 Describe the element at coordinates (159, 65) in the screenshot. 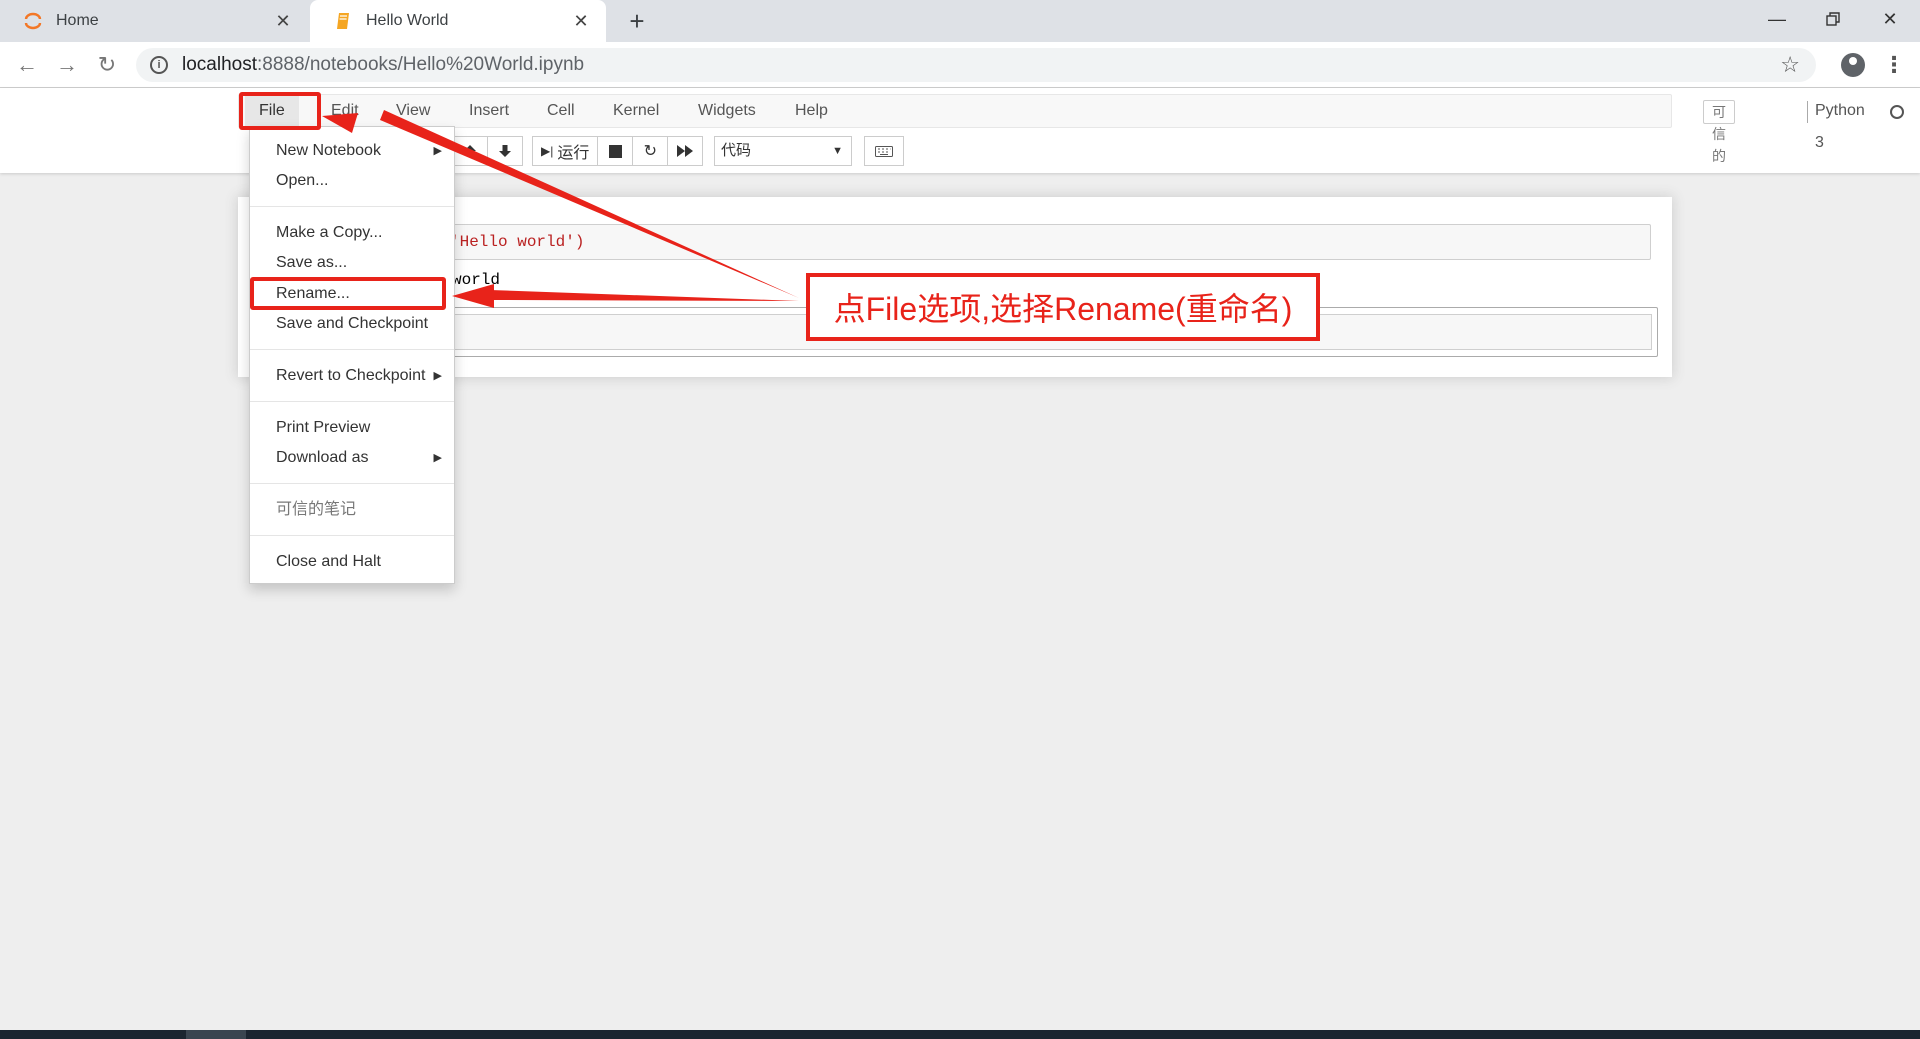

I see `info-icon: i` at that location.